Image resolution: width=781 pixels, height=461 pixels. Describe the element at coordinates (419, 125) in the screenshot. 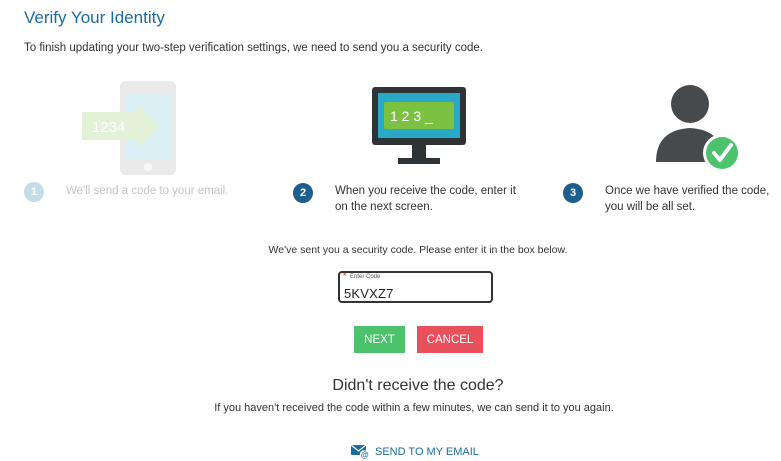

I see `monitor-icon: 1 2 3 _` at that location.